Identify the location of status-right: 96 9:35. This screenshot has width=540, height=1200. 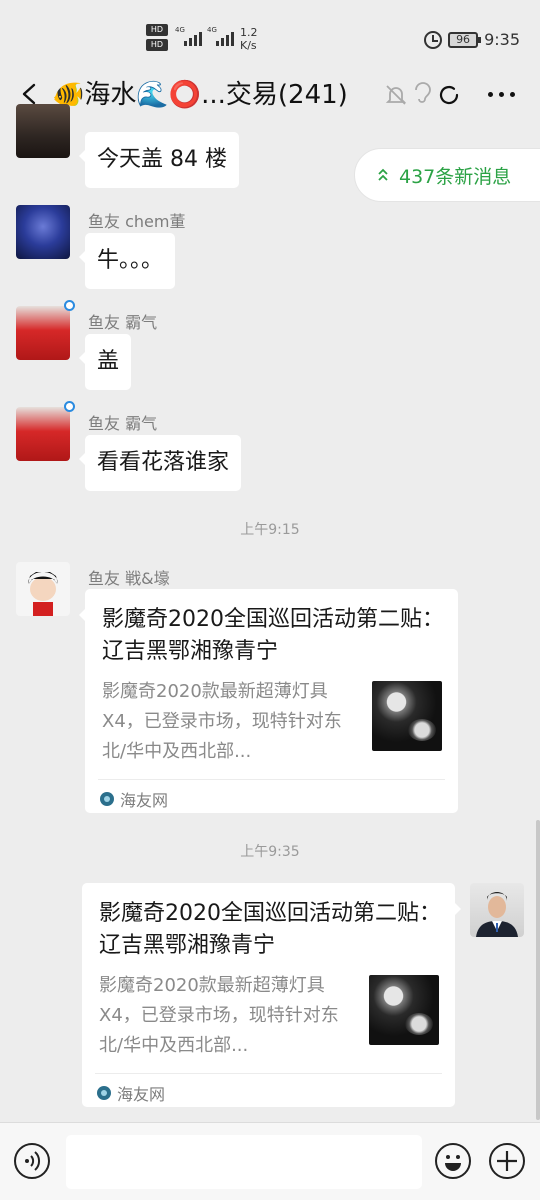
(472, 39).